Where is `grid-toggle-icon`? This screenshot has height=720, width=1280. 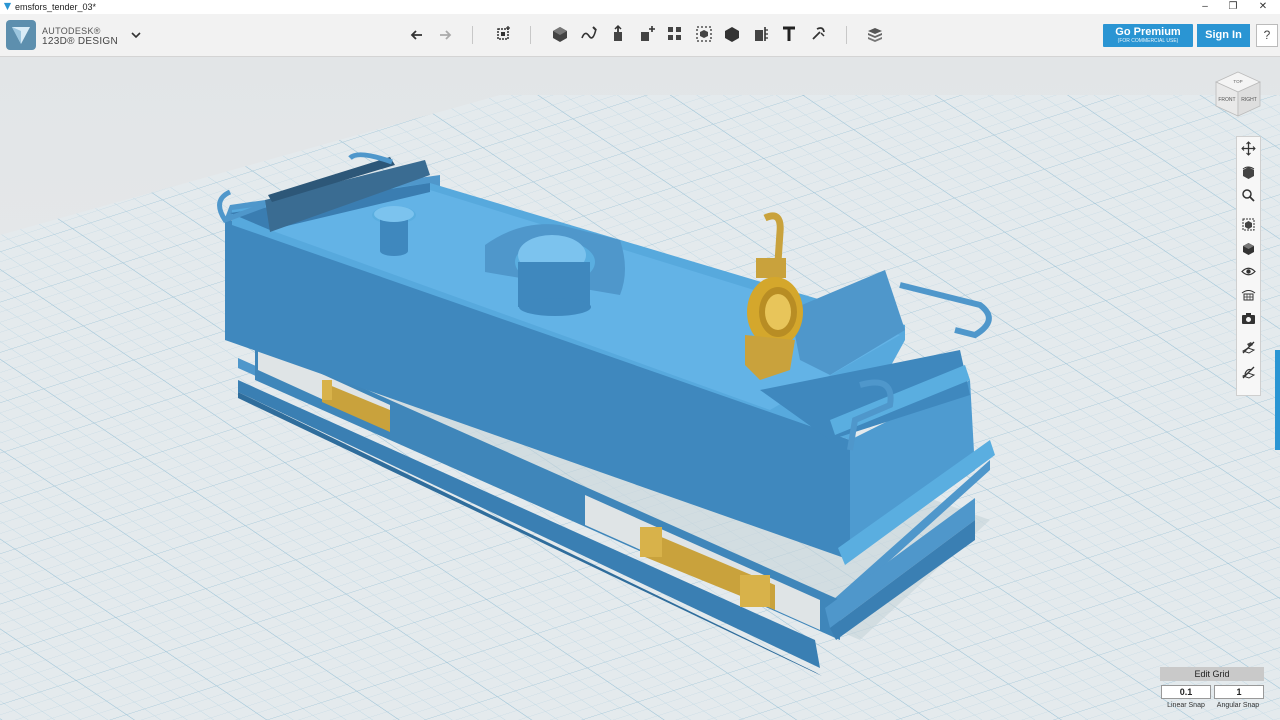
grid-toggle-icon is located at coordinates (1248, 347).